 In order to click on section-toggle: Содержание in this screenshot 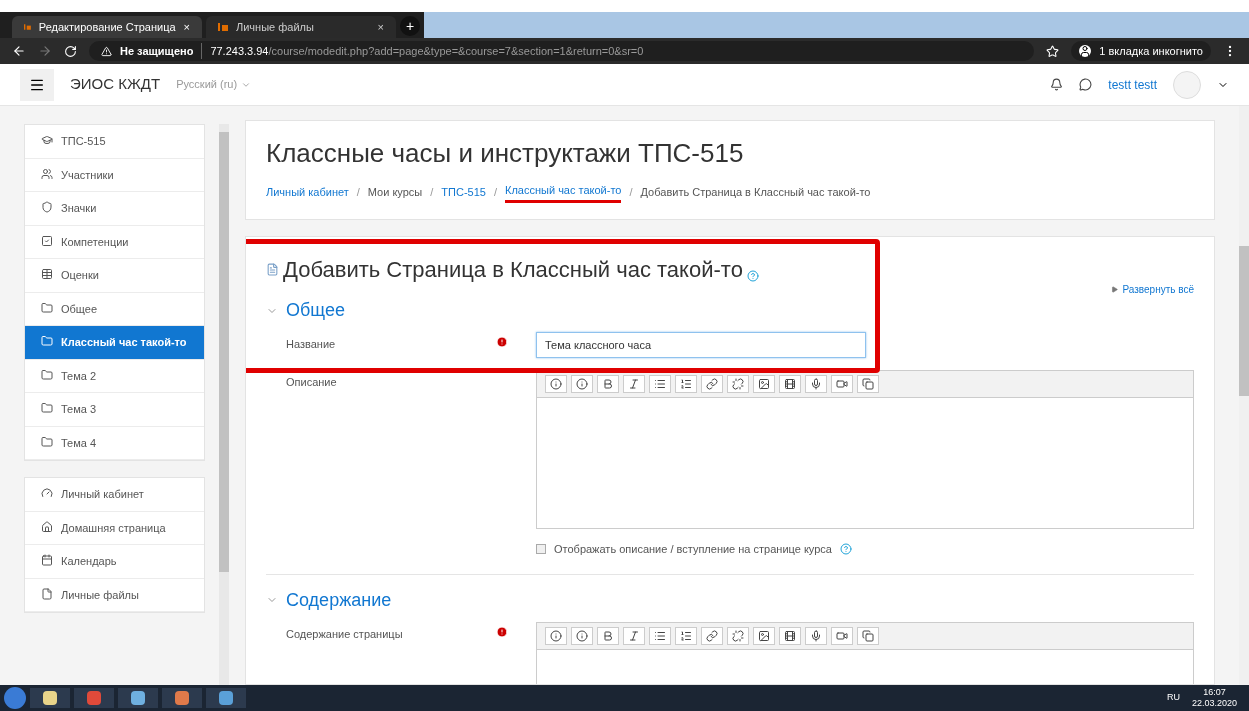, I will do `click(730, 600)`.